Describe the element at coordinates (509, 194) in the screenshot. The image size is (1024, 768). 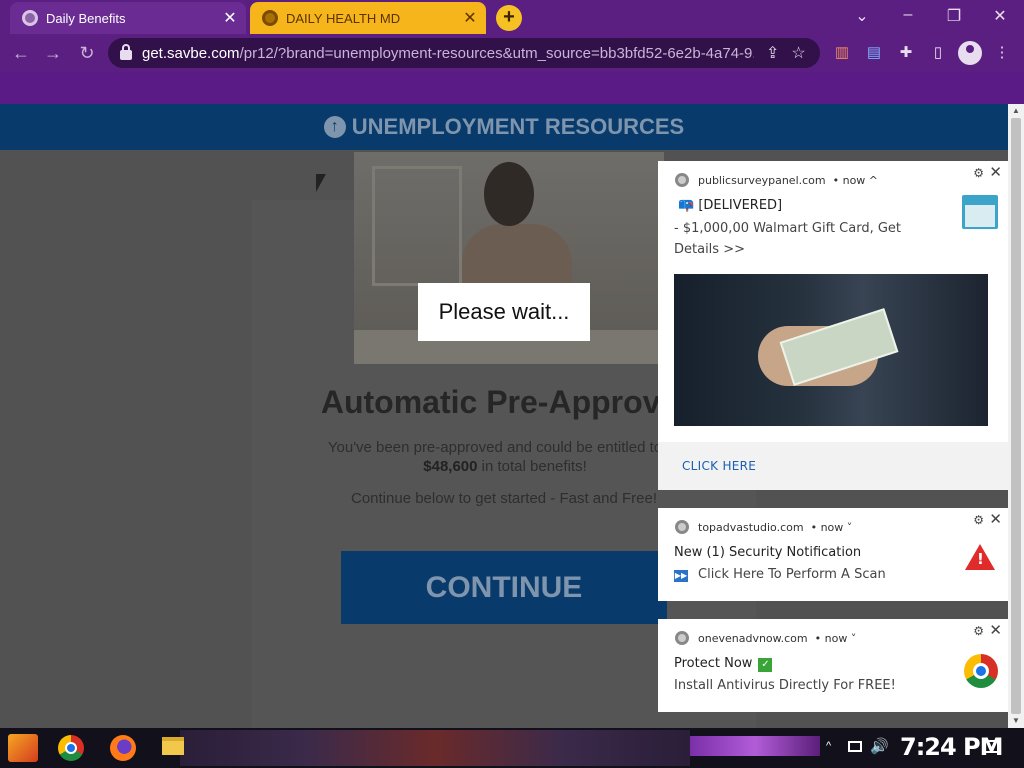
I see `person-head-shape` at that location.